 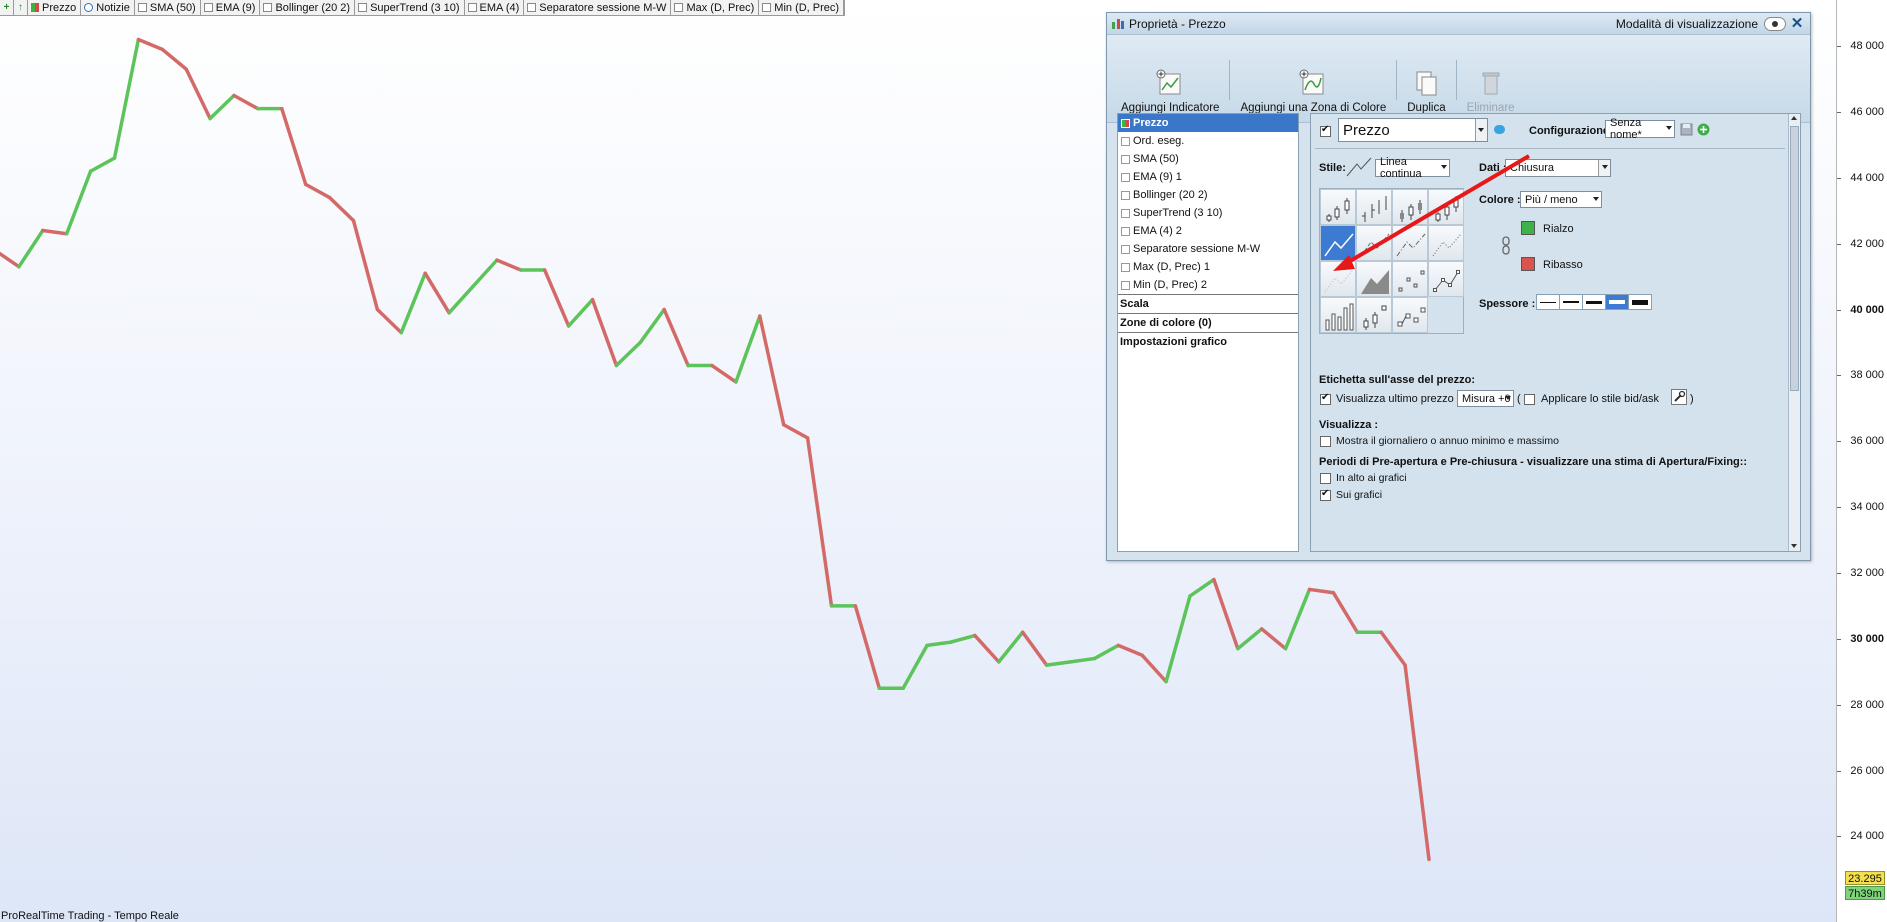 I want to click on panel-scrollbar, so click(x=1794, y=332).